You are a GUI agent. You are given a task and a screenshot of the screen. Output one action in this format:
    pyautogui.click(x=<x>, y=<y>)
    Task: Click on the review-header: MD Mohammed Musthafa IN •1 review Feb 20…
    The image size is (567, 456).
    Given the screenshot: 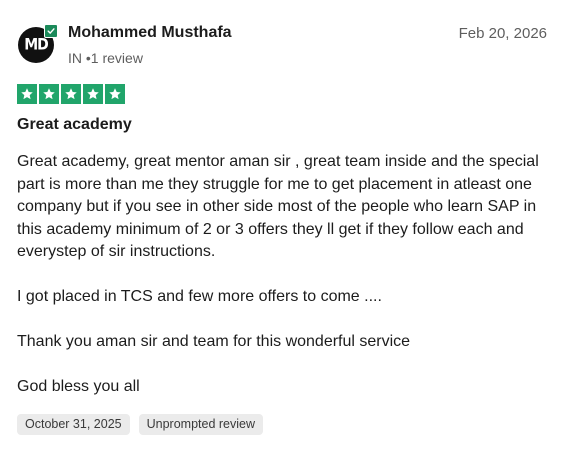 What is the action you would take?
    pyautogui.click(x=282, y=47)
    